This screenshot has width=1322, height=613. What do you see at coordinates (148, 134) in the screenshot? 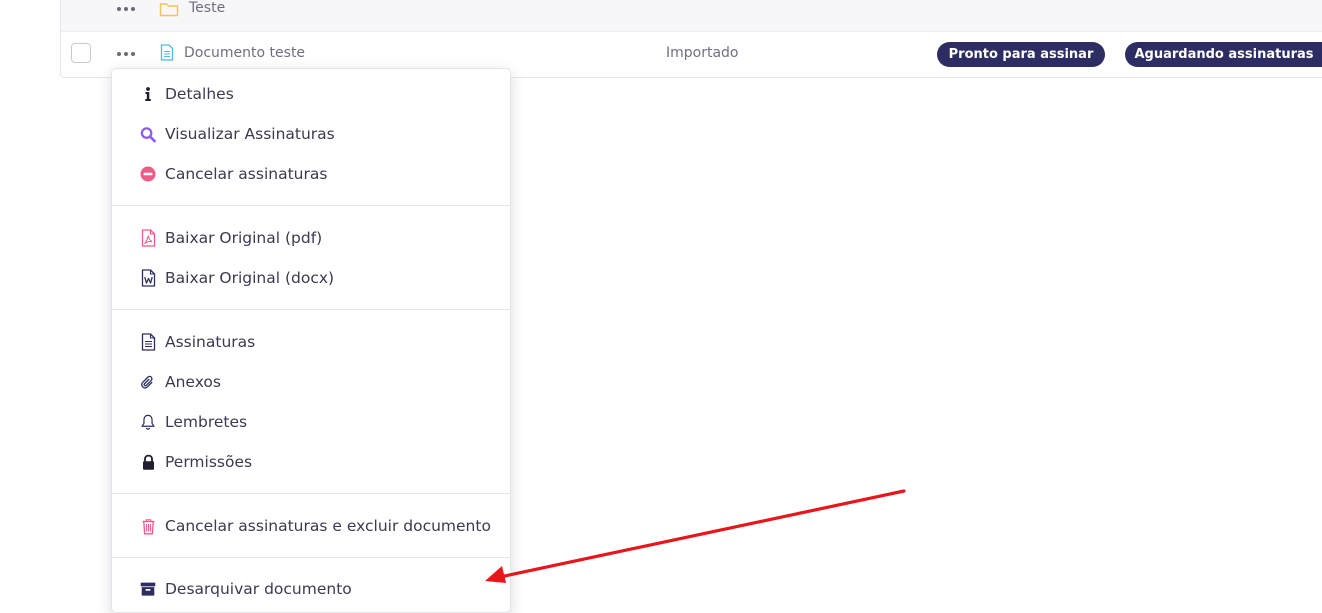
I see `search-icon` at bounding box center [148, 134].